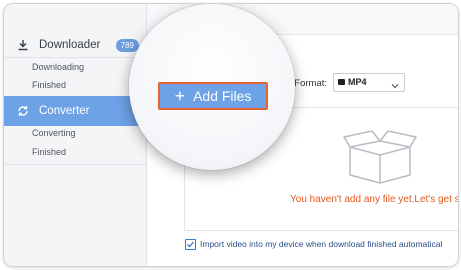 The image size is (461, 270). What do you see at coordinates (70, 45) in the screenshot?
I see `sidebar-item-label: Downloader` at bounding box center [70, 45].